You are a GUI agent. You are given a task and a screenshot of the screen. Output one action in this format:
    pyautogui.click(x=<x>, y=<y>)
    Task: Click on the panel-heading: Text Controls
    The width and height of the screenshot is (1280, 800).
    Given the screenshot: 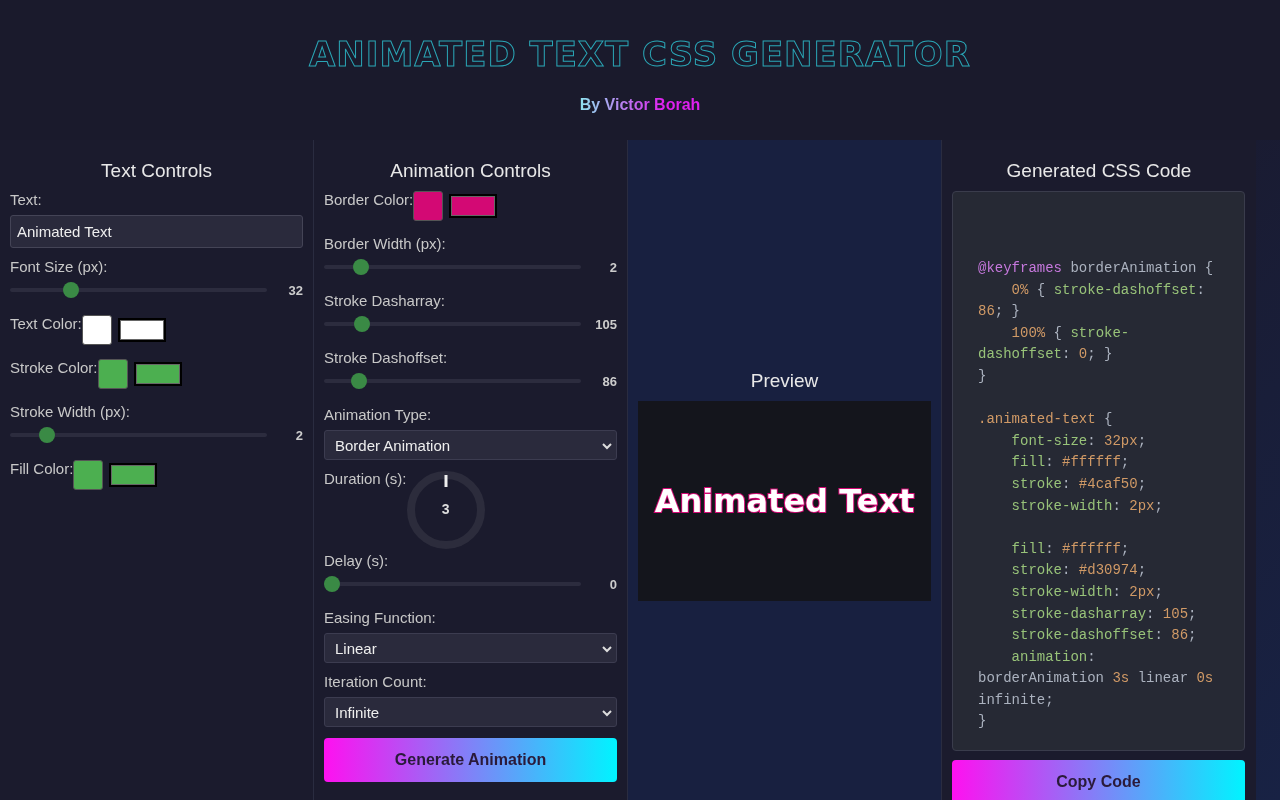 What is the action you would take?
    pyautogui.click(x=156, y=171)
    